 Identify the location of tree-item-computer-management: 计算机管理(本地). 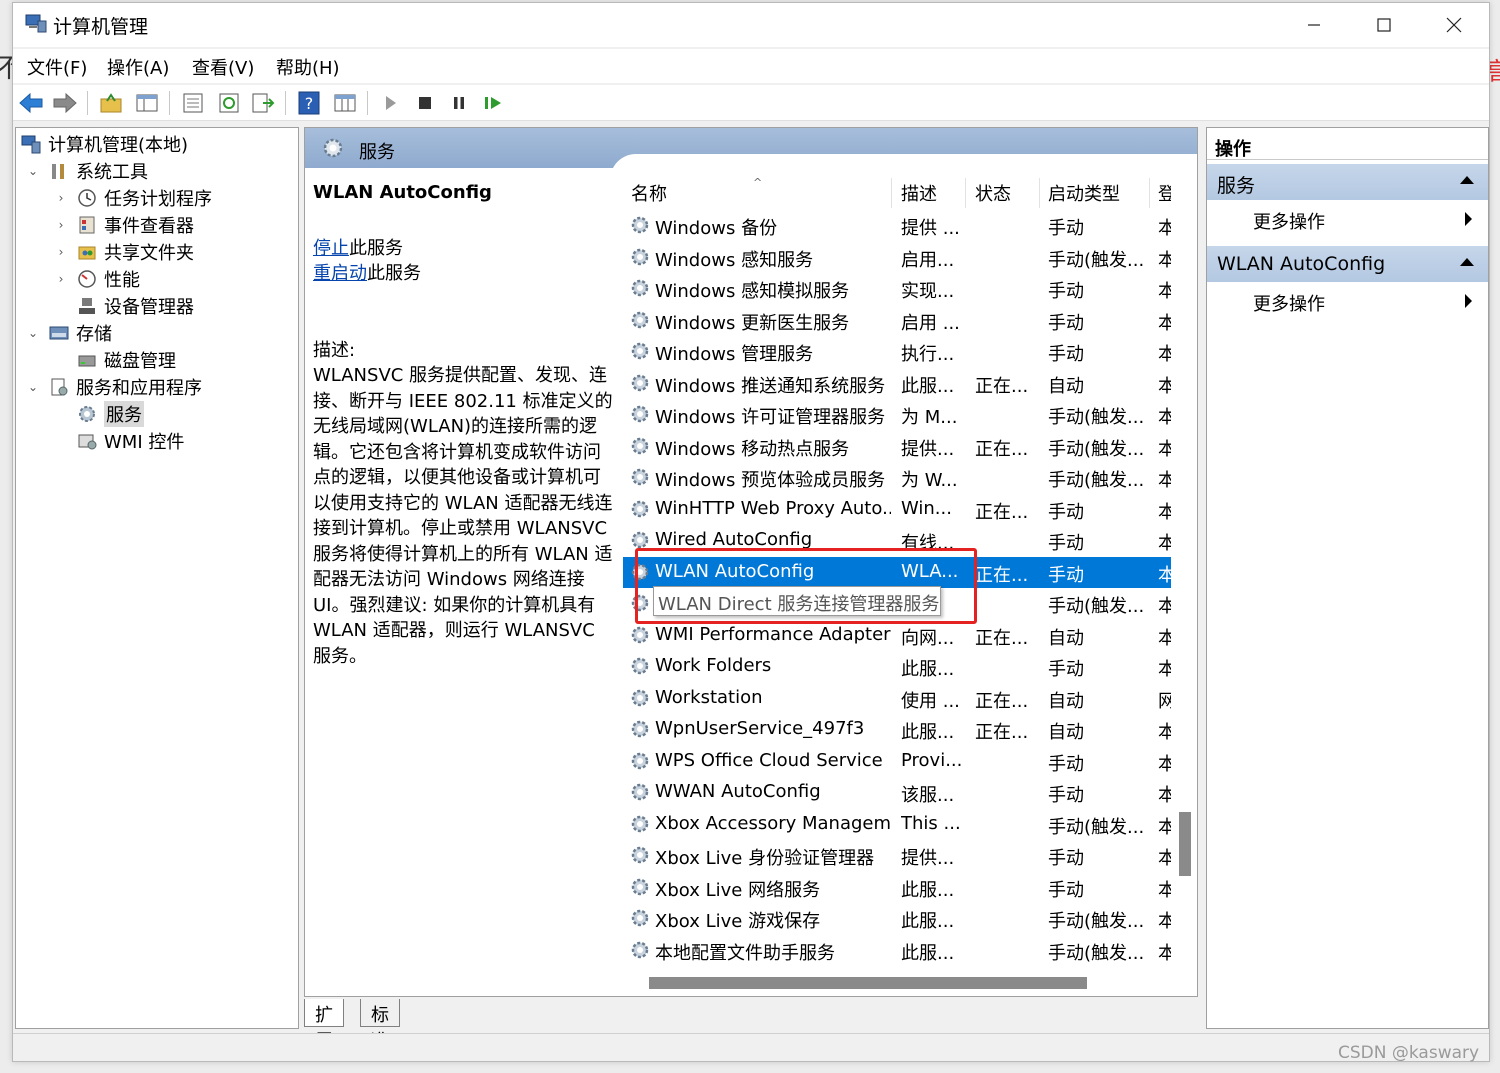
(104, 143).